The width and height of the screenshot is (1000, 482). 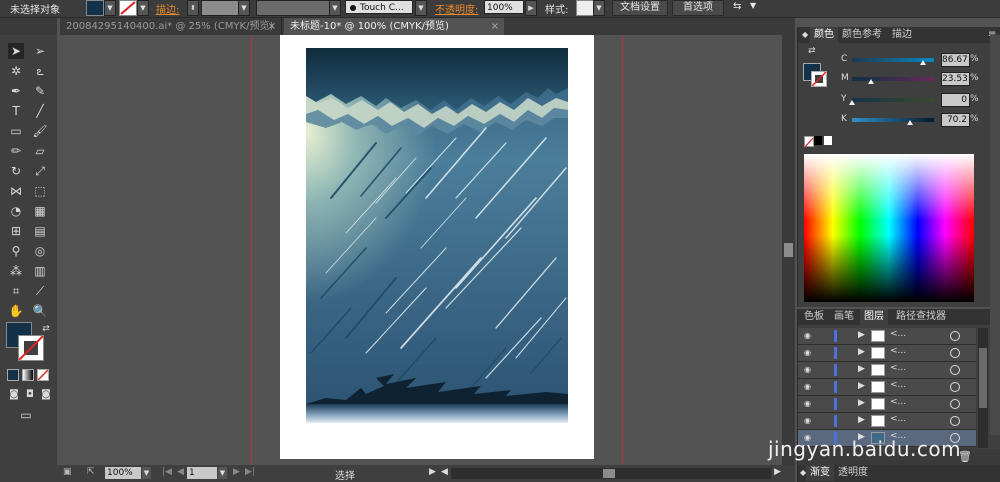 What do you see at coordinates (853, 473) in the screenshot?
I see `tab-transparency: 透明度` at bounding box center [853, 473].